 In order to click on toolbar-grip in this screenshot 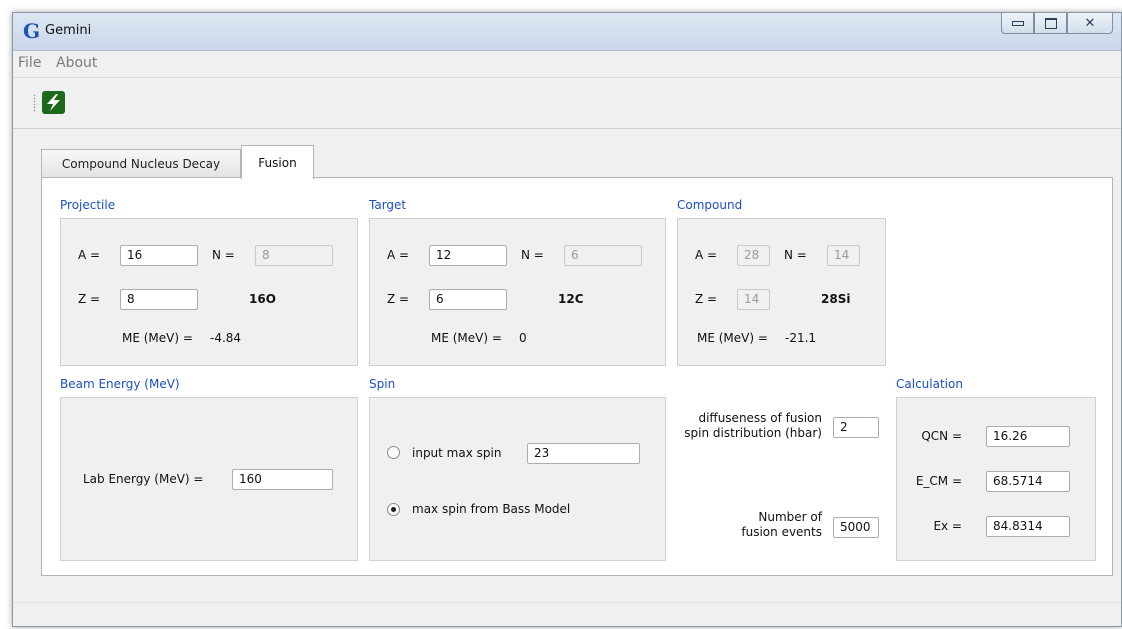, I will do `click(34, 103)`.